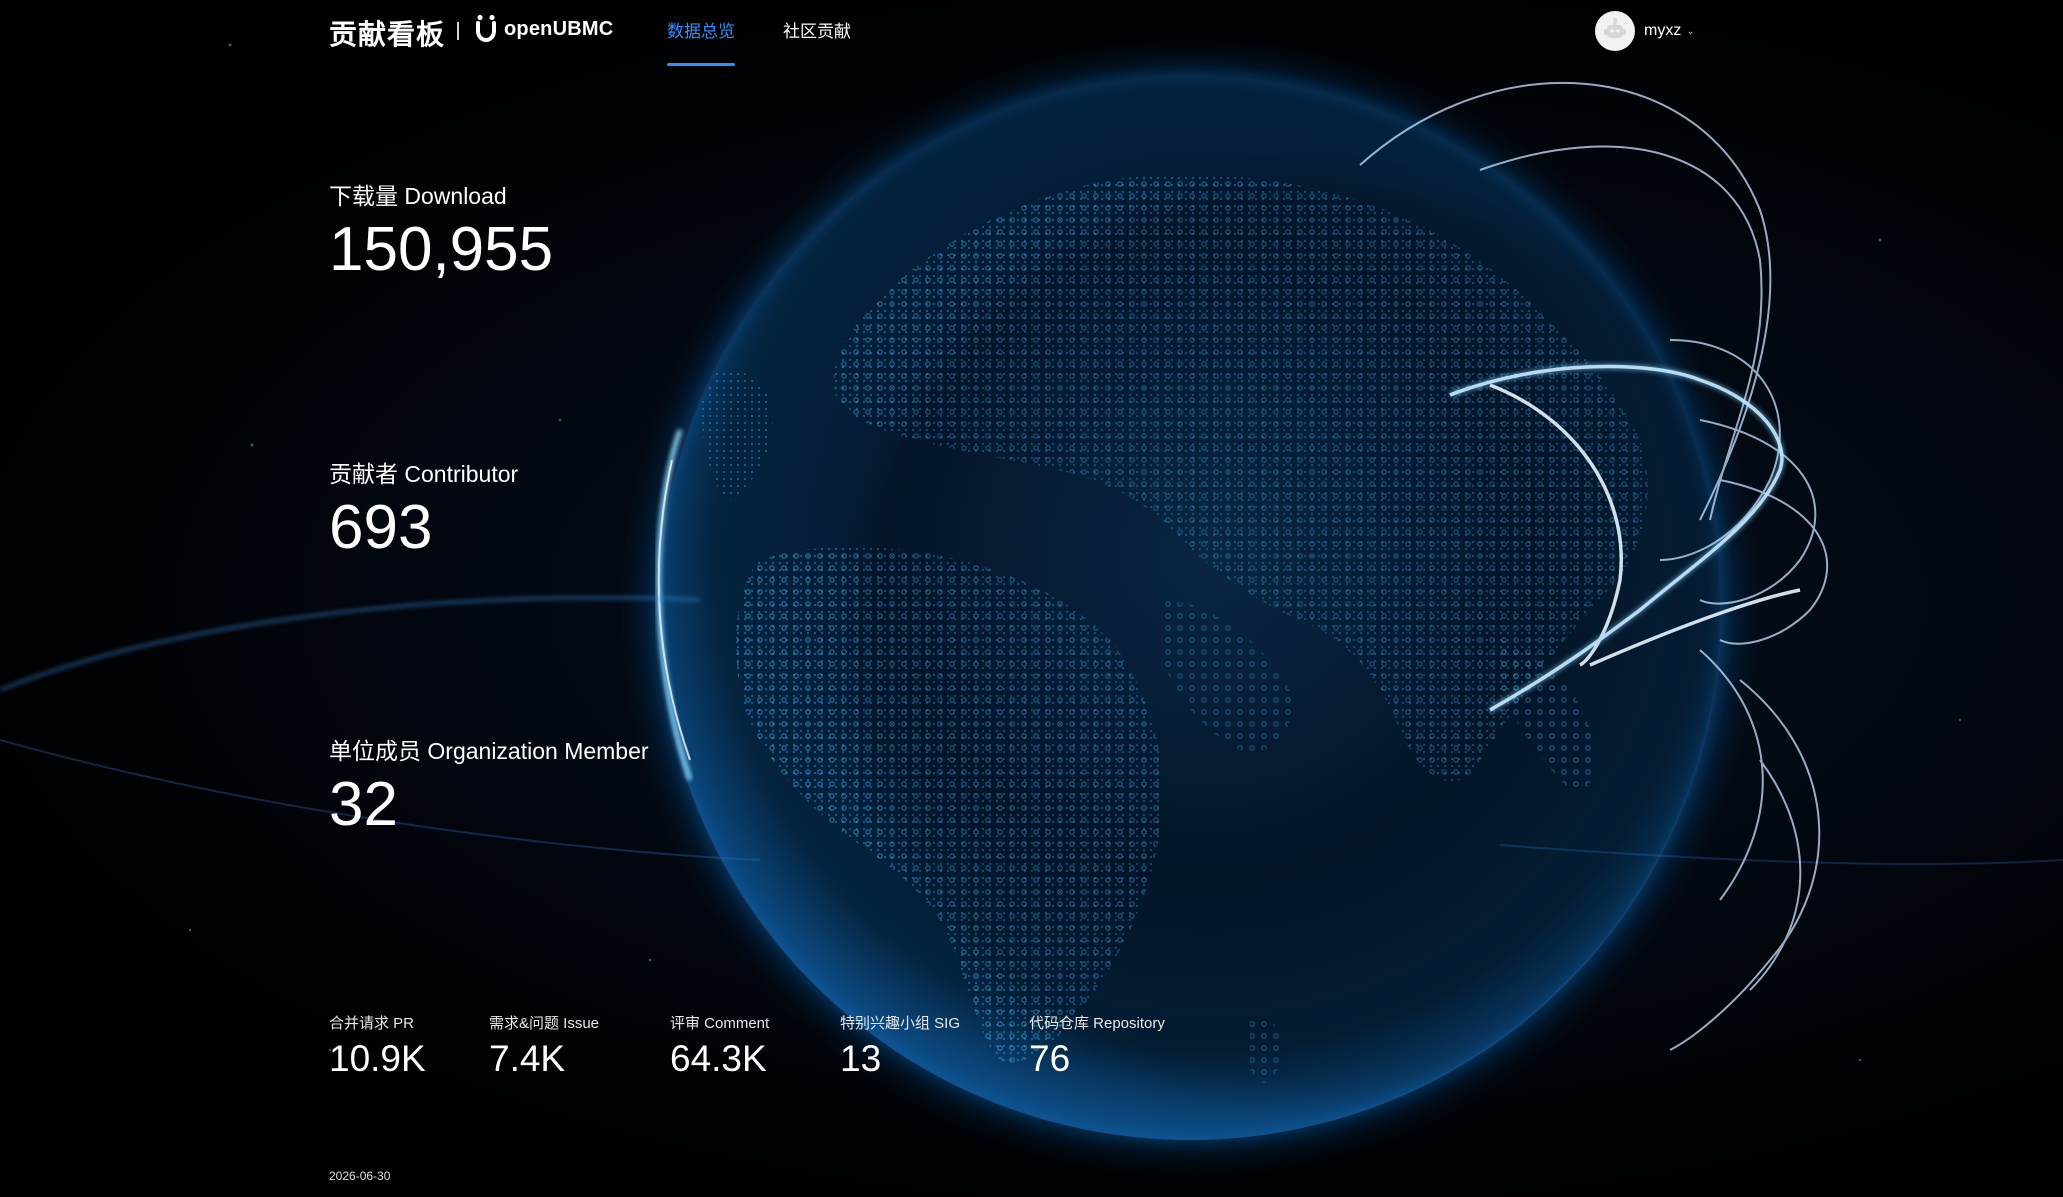 Image resolution: width=2063 pixels, height=1197 pixels. I want to click on nav-tab-community-contribution: 社区贡献, so click(817, 33).